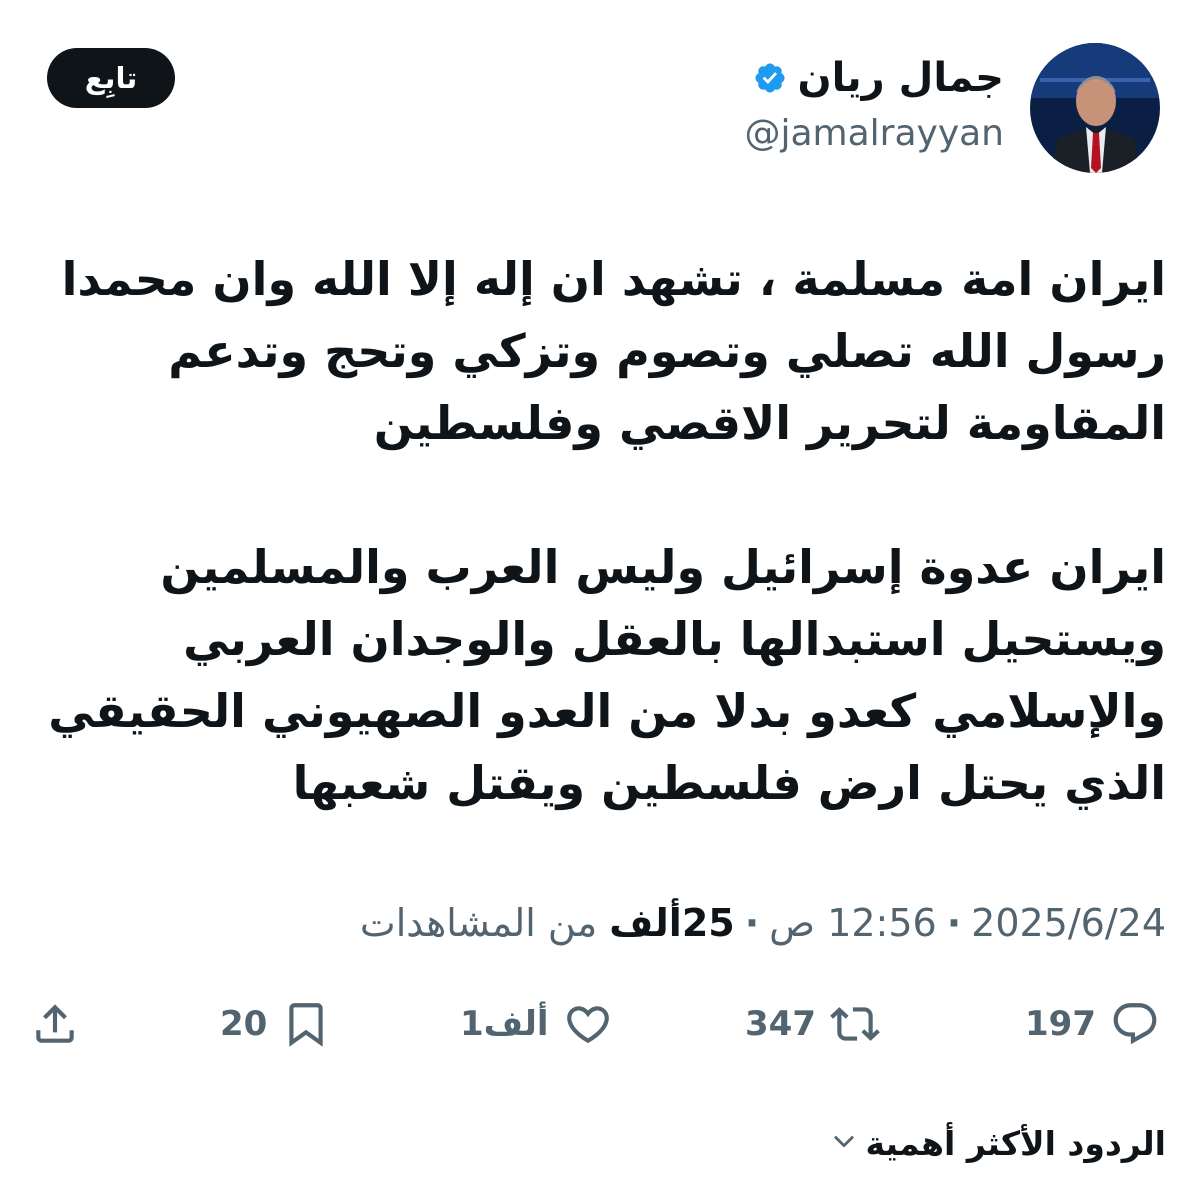 The height and width of the screenshot is (1200, 1194). What do you see at coordinates (763, 923) in the screenshot?
I see `tweet-meta: 2025/6/24 · 12:56 ص · 25ألف من المشاهدات` at bounding box center [763, 923].